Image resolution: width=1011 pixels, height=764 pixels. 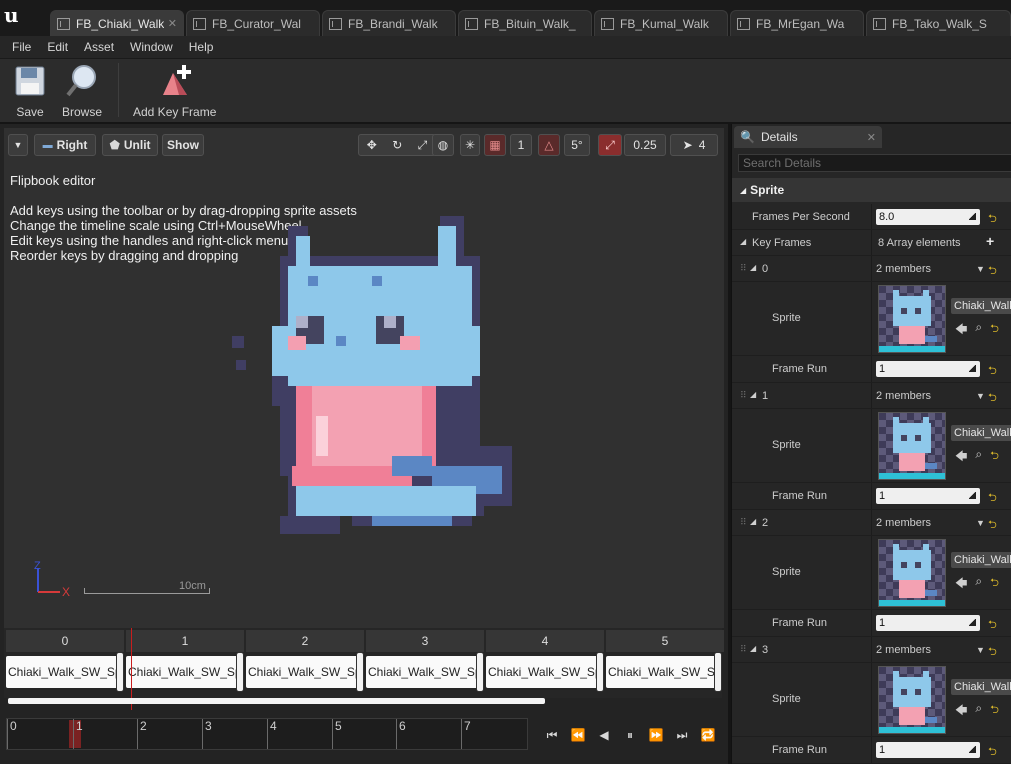 I want to click on step-back-button: ⏪, so click(x=578, y=735).